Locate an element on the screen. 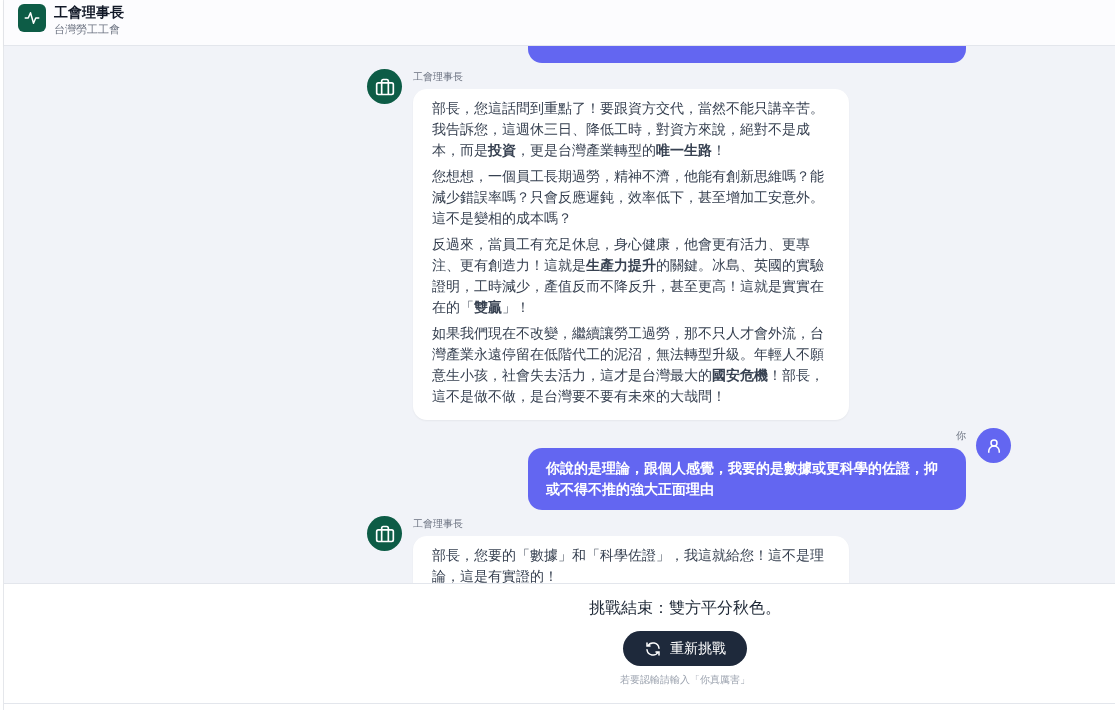  message-paragraph: 您想想，一個員工長期過勞，精神不濟，他能有創新思維嗎？能減少錯誤率嗎？只會反應遲鈍，效率低下，甚至增加工安意外。這不是變相的成本嗎？ is located at coordinates (628, 197).